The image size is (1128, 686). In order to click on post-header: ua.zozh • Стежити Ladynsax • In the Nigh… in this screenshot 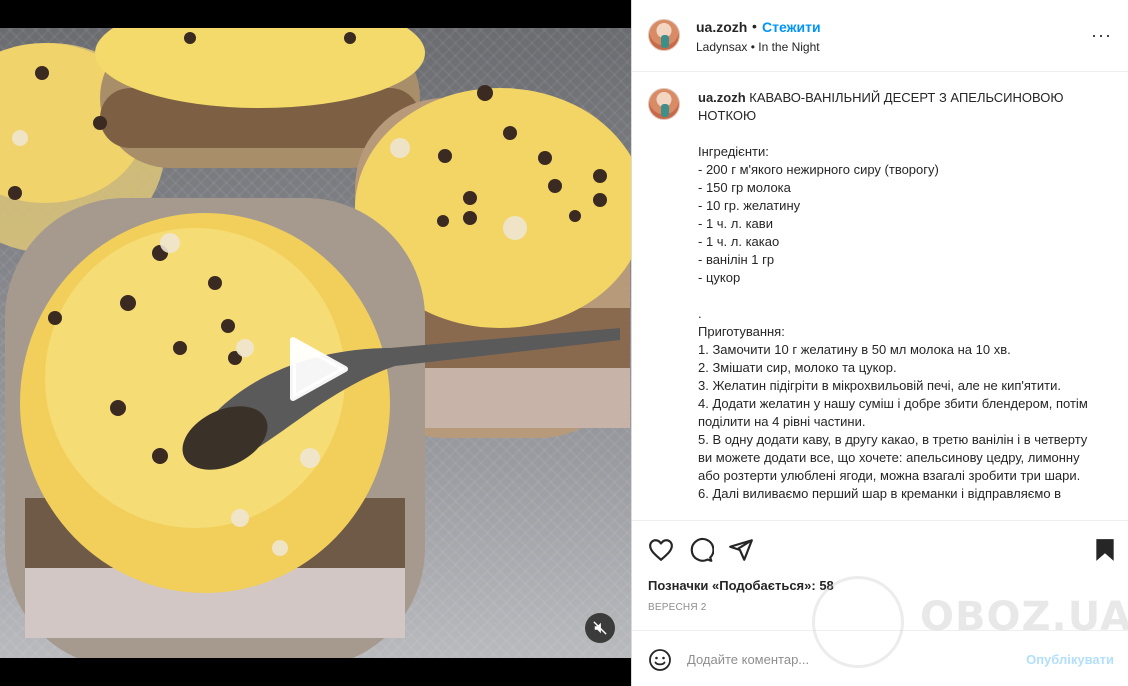, I will do `click(880, 36)`.